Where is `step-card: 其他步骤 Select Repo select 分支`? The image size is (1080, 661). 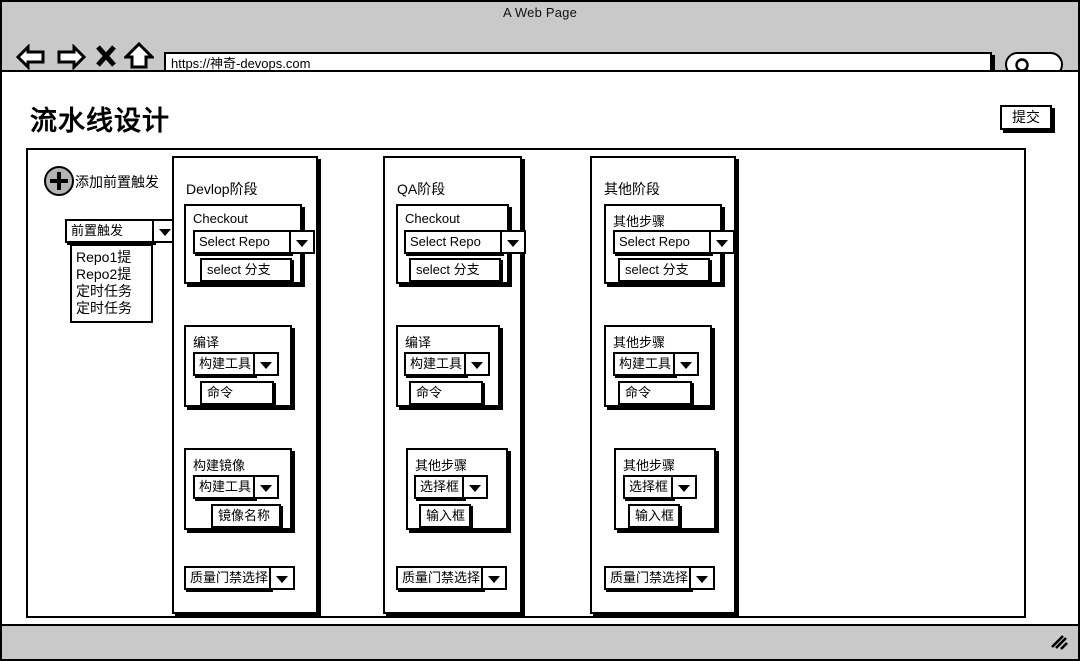
step-card: 其他步骤 Select Repo select 分支 is located at coordinates (669, 244).